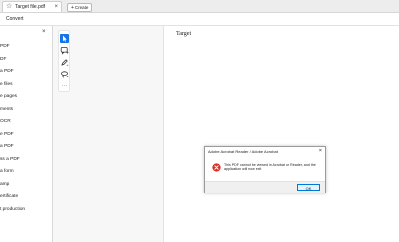 Image resolution: width=399 pixels, height=242 pixels. I want to click on create-button: +Create, so click(80, 7).